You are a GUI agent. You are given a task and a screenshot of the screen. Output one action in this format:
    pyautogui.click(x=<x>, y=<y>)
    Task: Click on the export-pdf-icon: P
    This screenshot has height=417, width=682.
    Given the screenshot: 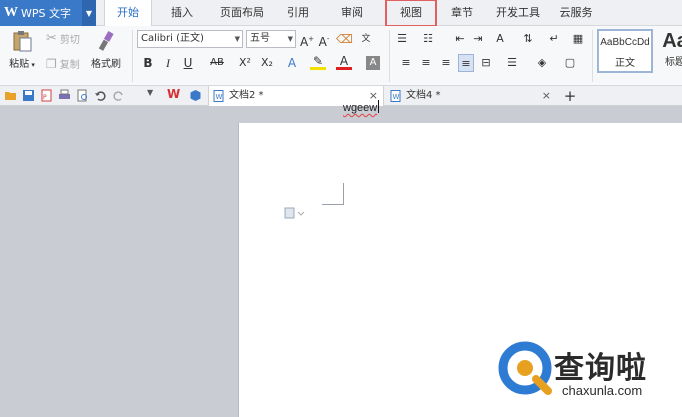 What is the action you would take?
    pyautogui.click(x=46, y=95)
    